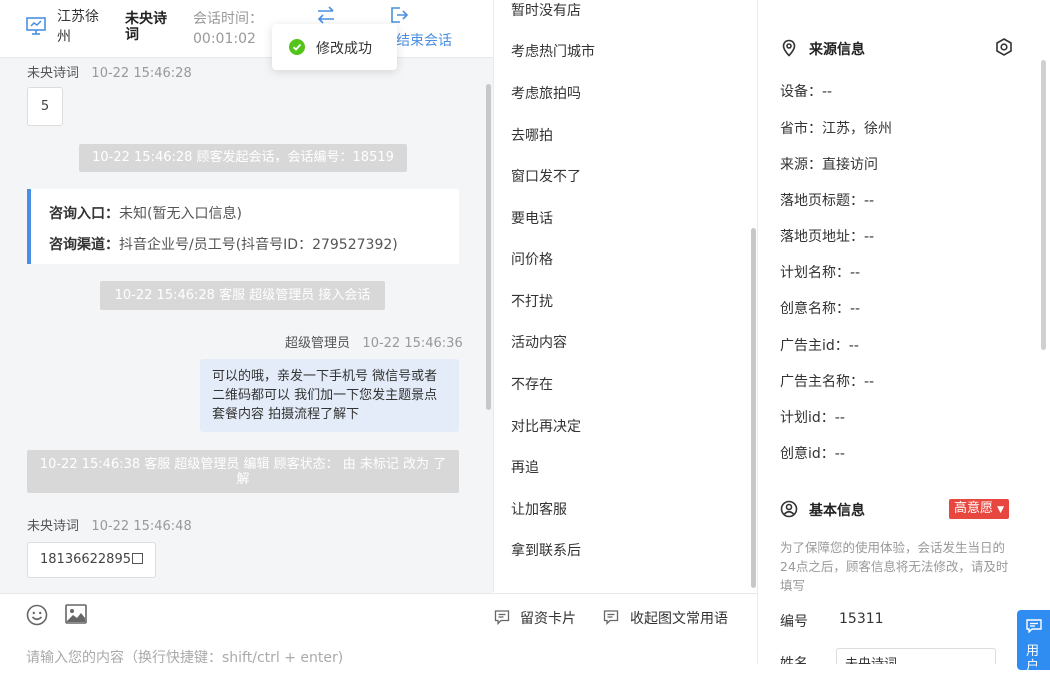 The width and height of the screenshot is (1050, 674). What do you see at coordinates (76, 614) in the screenshot?
I see `image-icon` at bounding box center [76, 614].